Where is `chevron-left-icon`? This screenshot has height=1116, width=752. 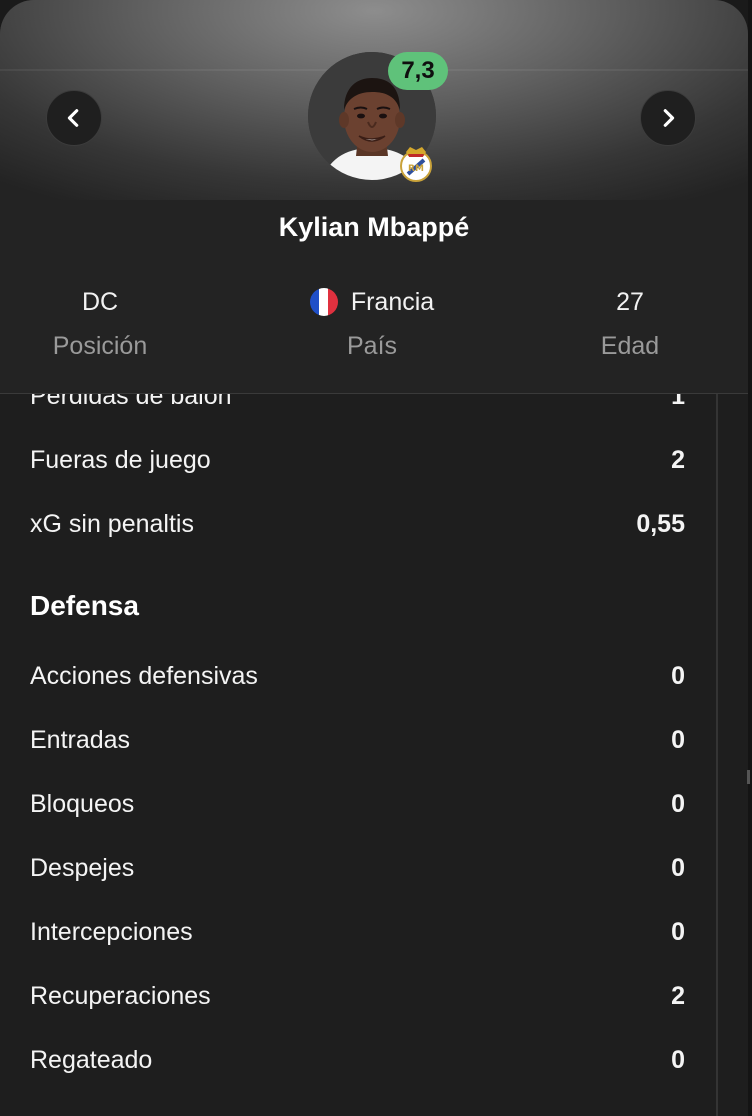
chevron-left-icon is located at coordinates (73, 118).